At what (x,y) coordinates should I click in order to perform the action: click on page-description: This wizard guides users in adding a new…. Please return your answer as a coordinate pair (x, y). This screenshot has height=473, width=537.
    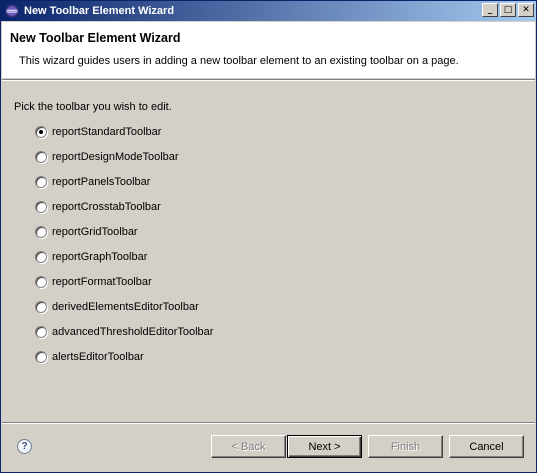
    Looking at the image, I should click on (239, 61).